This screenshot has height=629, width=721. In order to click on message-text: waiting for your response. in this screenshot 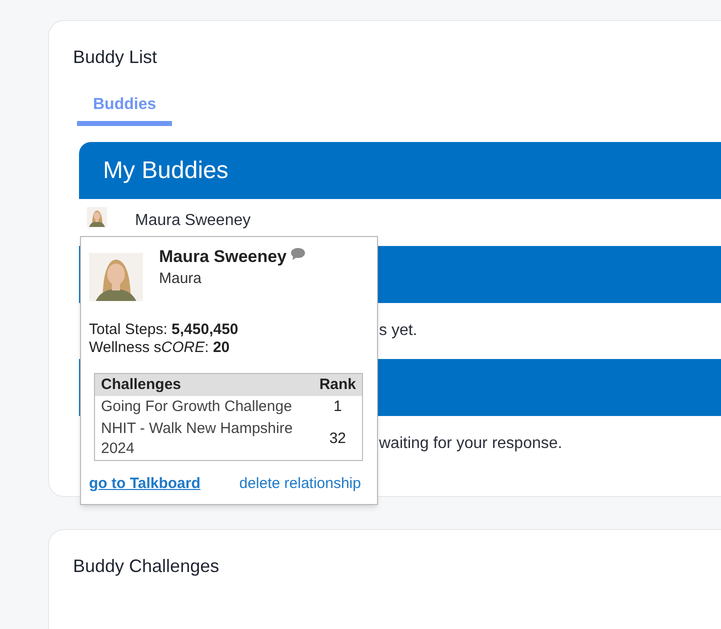, I will do `click(470, 444)`.